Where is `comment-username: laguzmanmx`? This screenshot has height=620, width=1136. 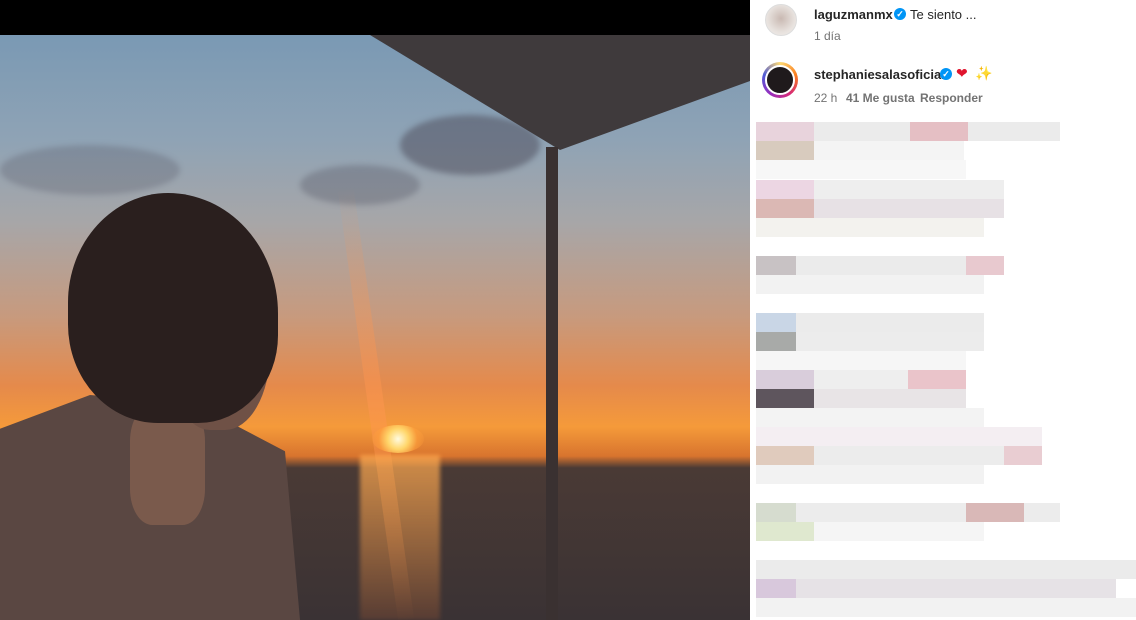 comment-username: laguzmanmx is located at coordinates (853, 14).